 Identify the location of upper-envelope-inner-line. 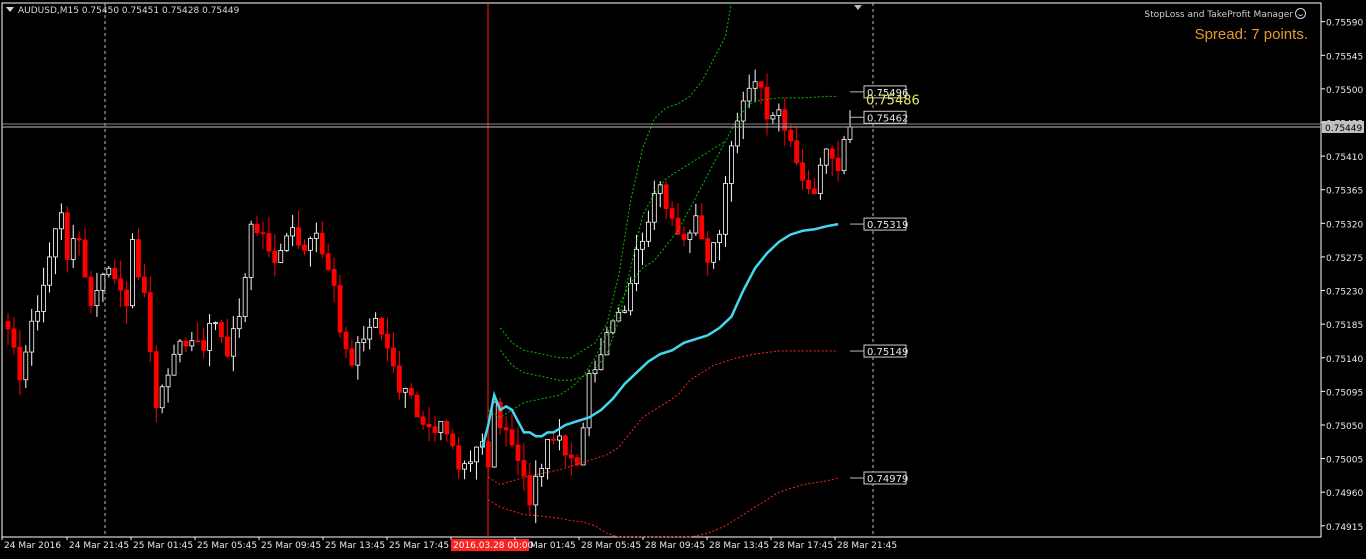
(612, 260).